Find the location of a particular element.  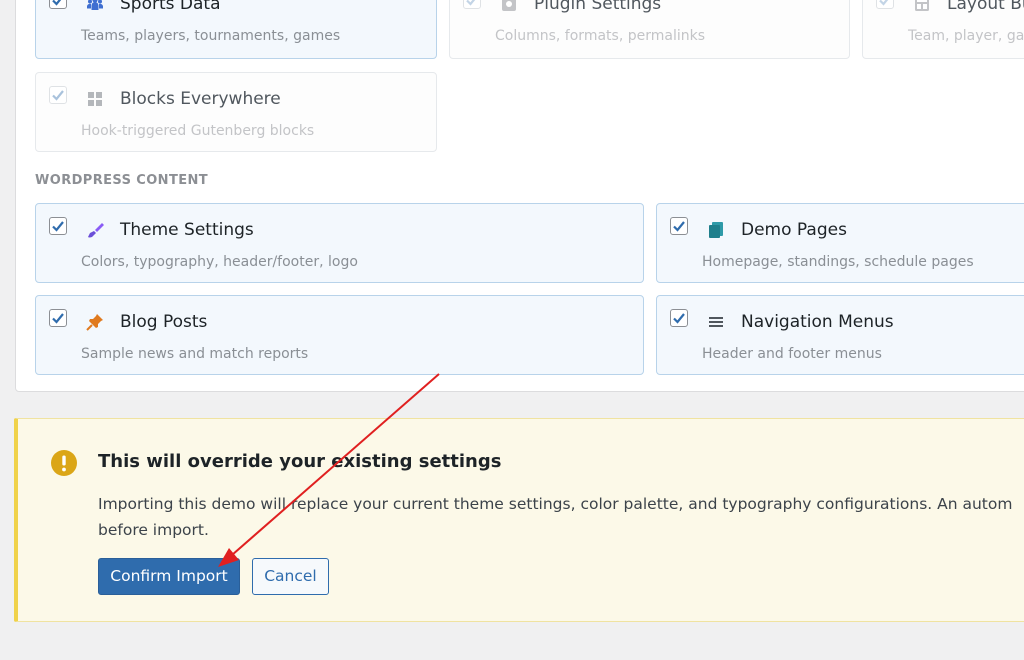

exclamation-icon is located at coordinates (64, 463).